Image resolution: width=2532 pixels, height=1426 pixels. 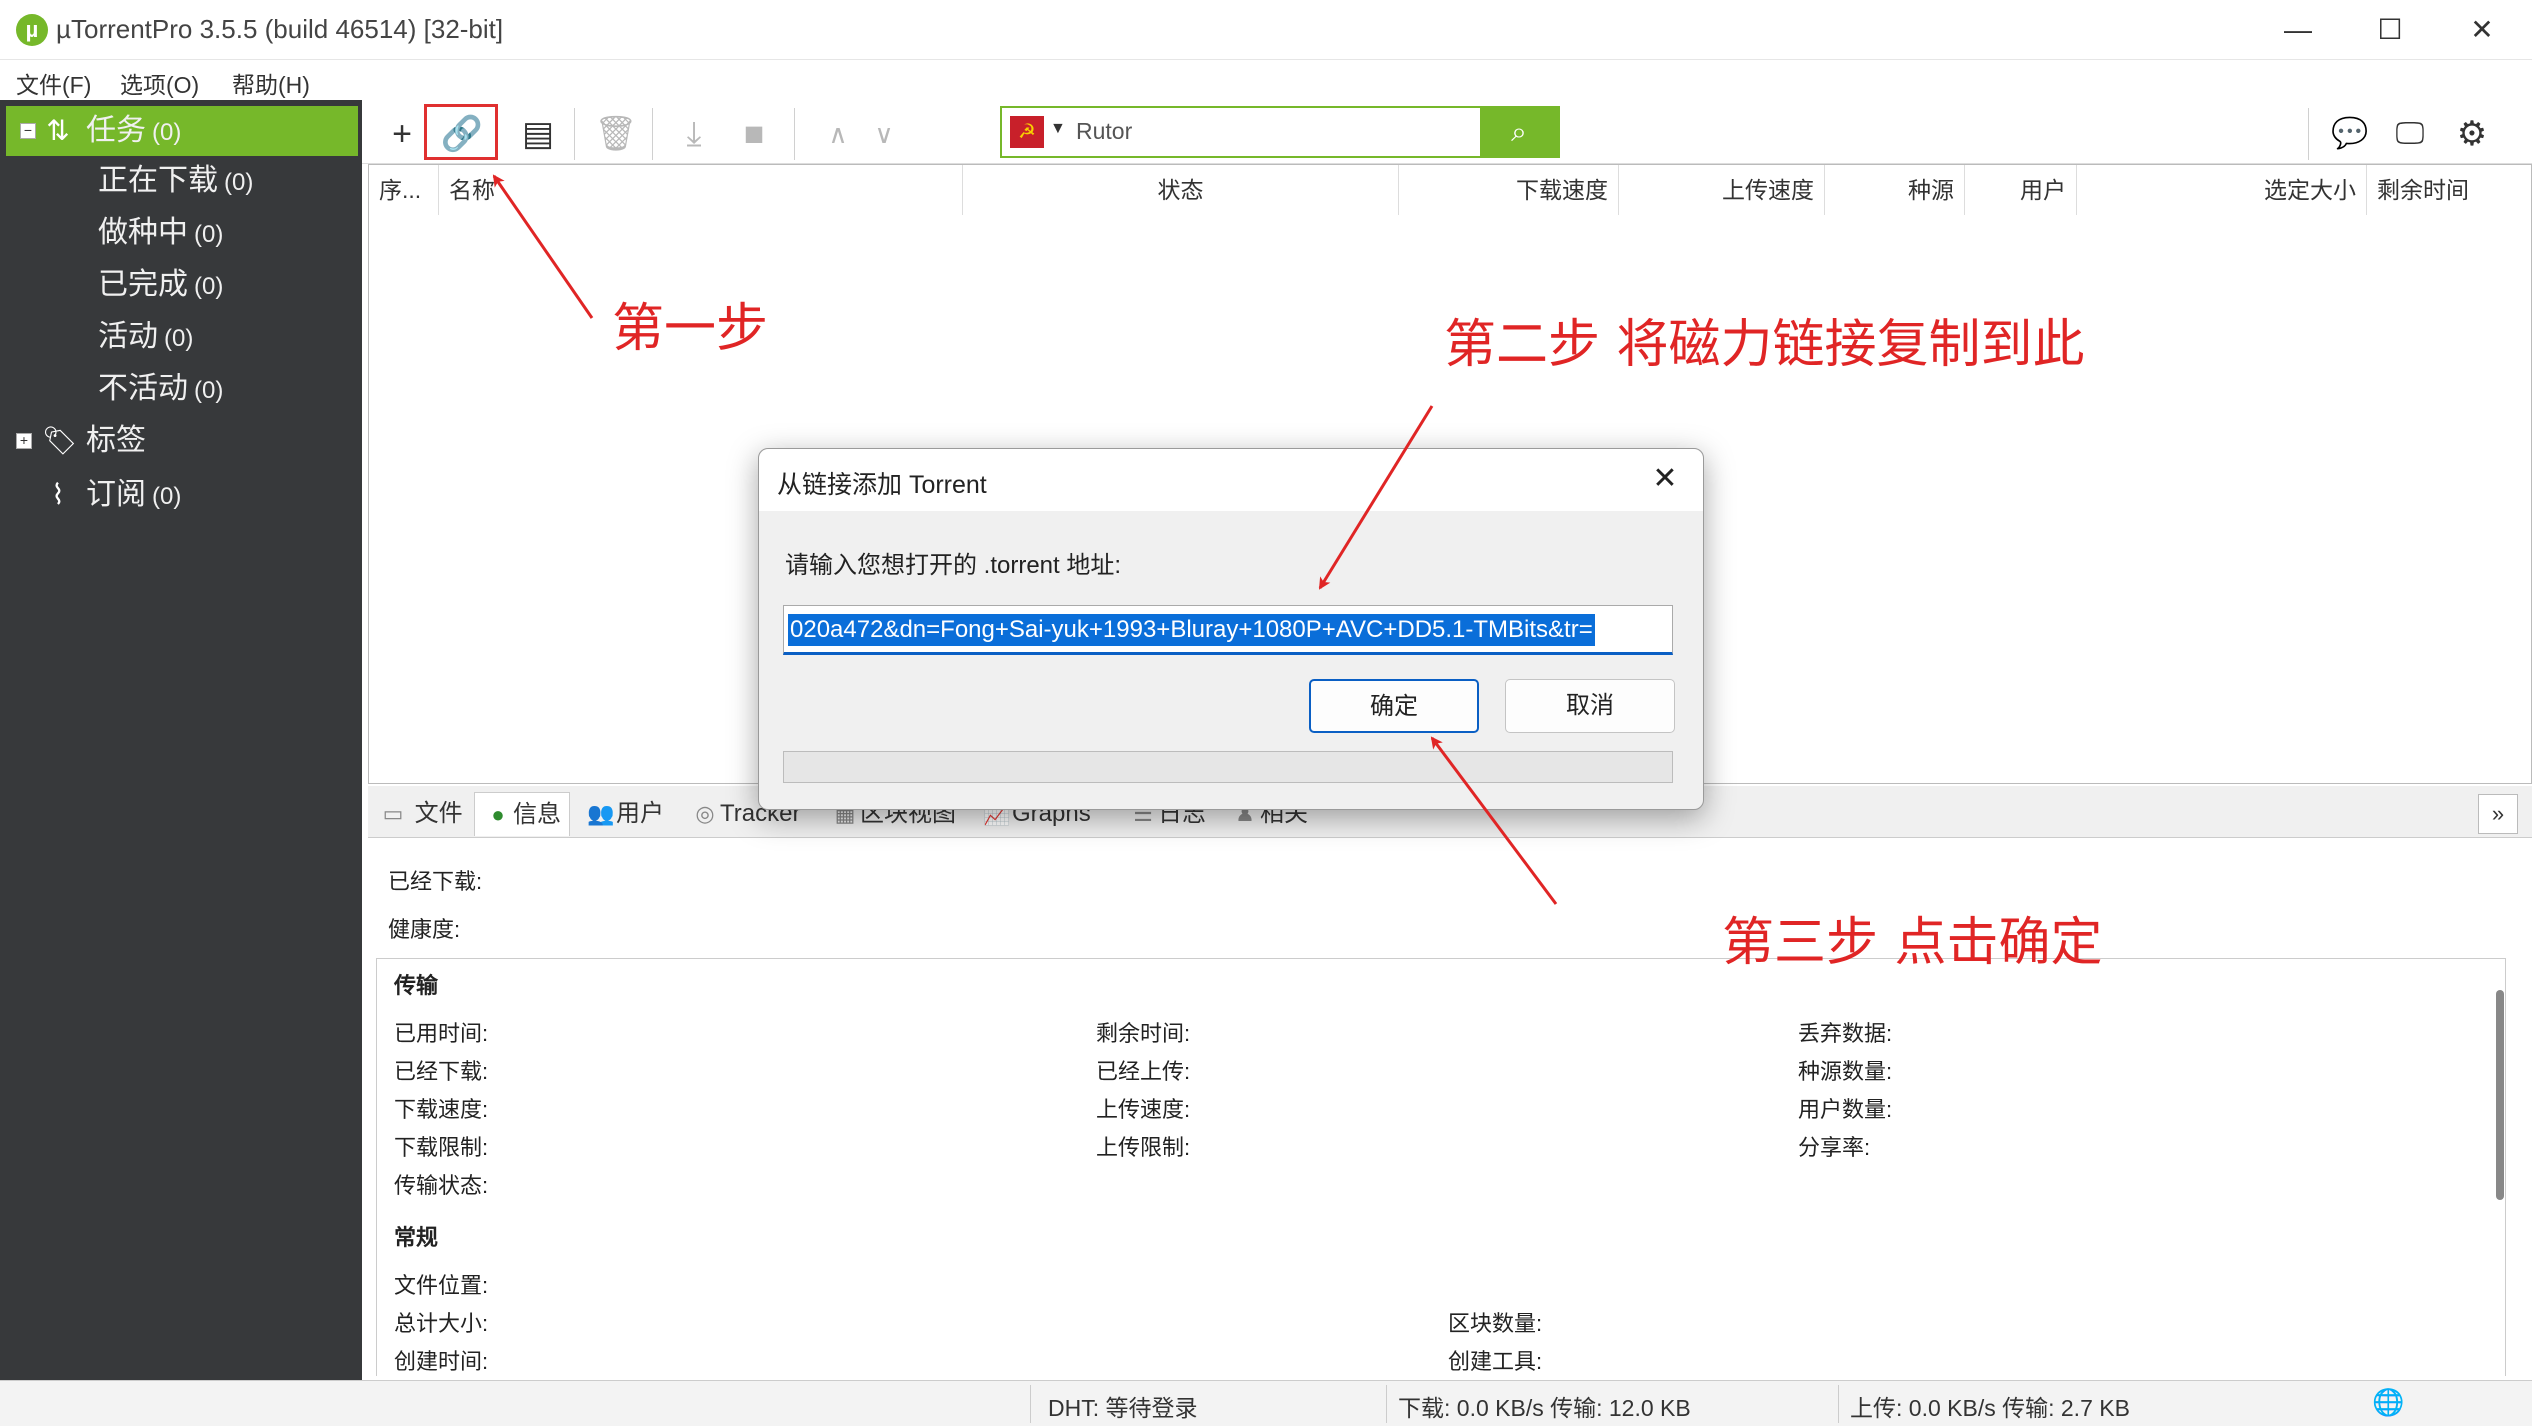 What do you see at coordinates (1228, 767) in the screenshot?
I see `dialog-progress-bar` at bounding box center [1228, 767].